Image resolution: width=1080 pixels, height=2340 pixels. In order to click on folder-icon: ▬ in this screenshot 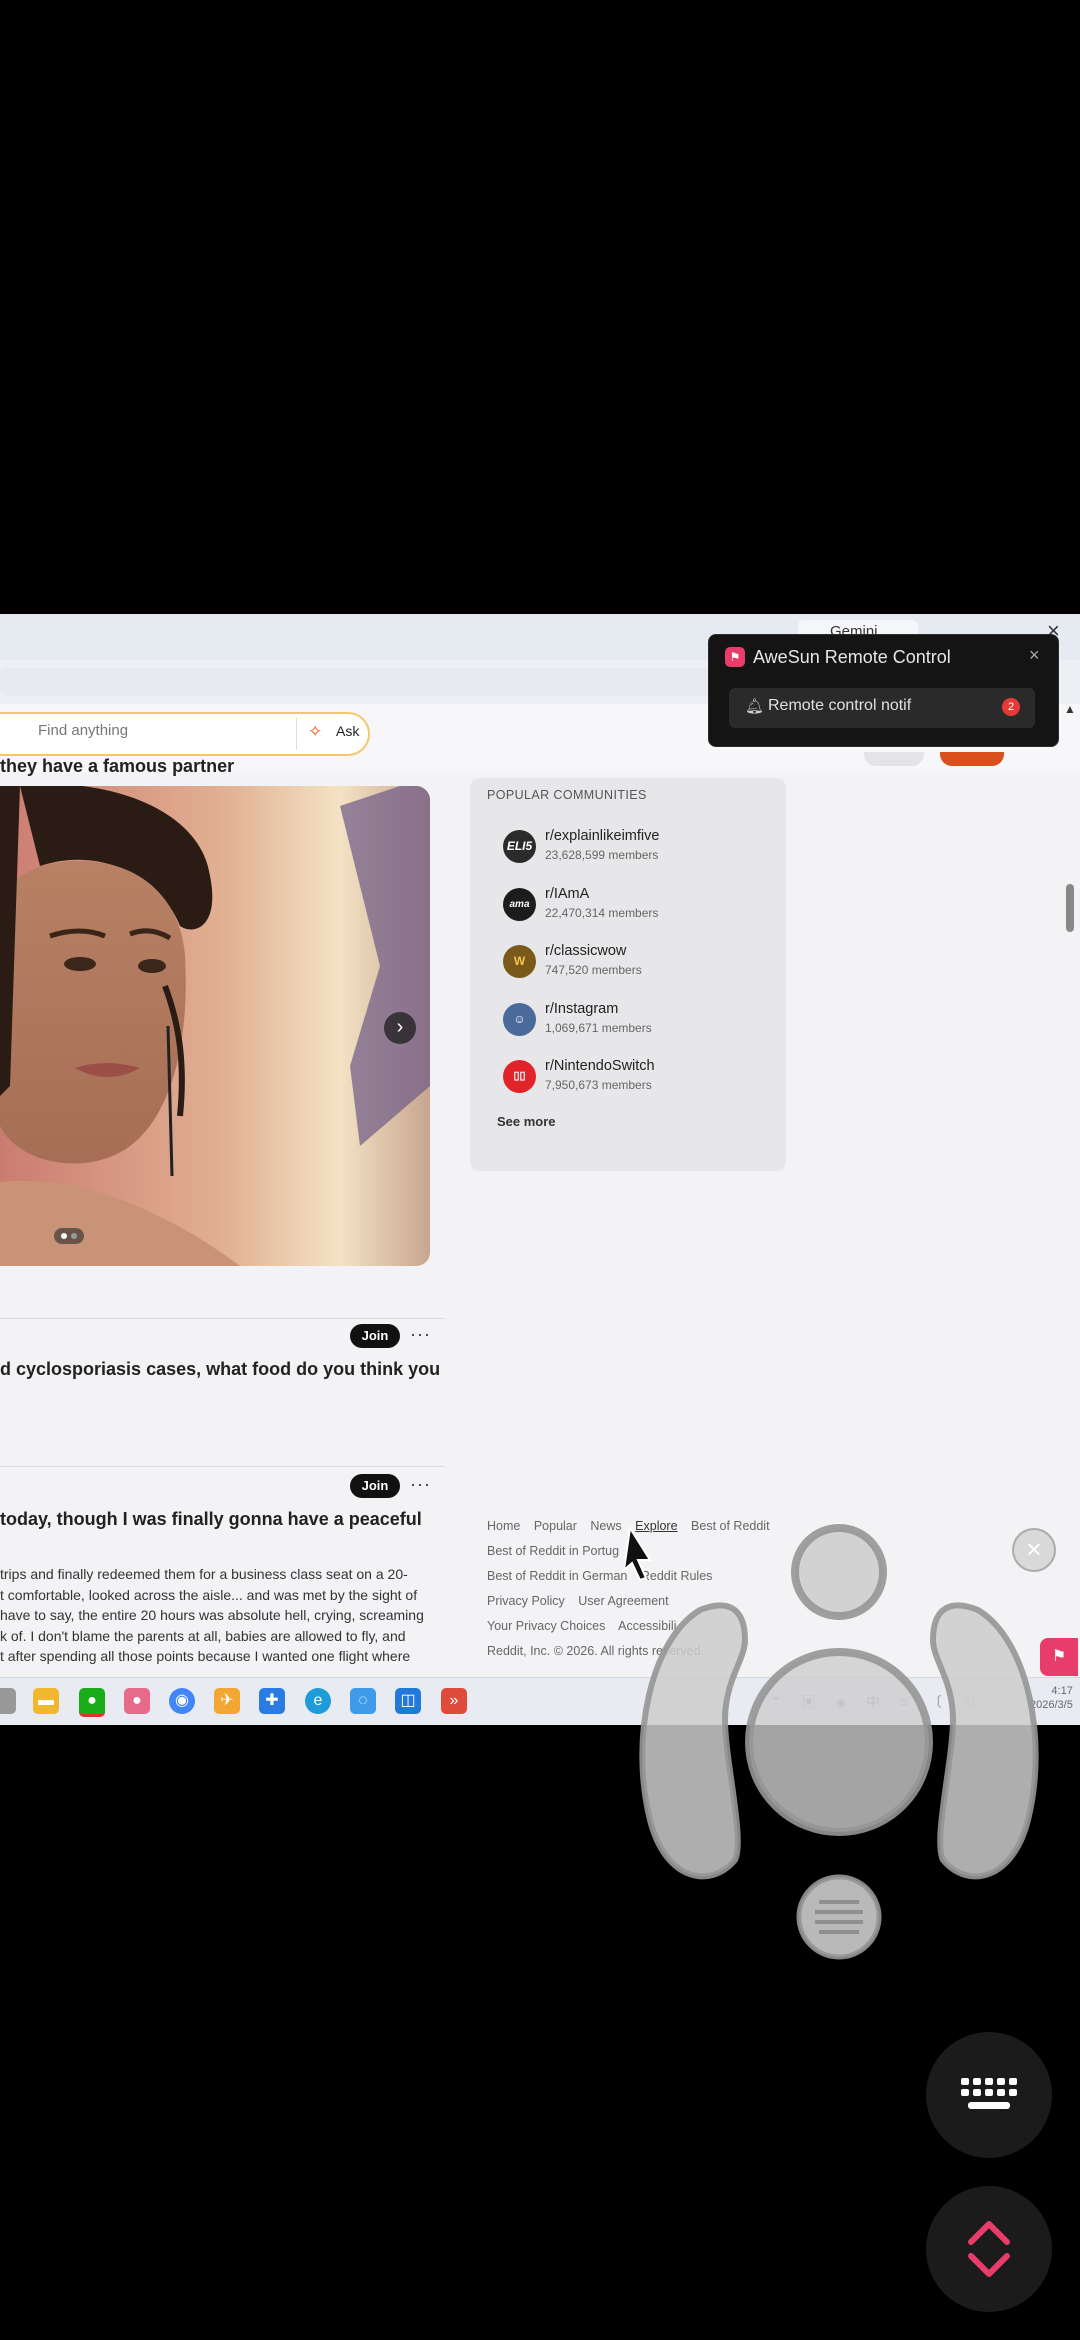, I will do `click(46, 1701)`.